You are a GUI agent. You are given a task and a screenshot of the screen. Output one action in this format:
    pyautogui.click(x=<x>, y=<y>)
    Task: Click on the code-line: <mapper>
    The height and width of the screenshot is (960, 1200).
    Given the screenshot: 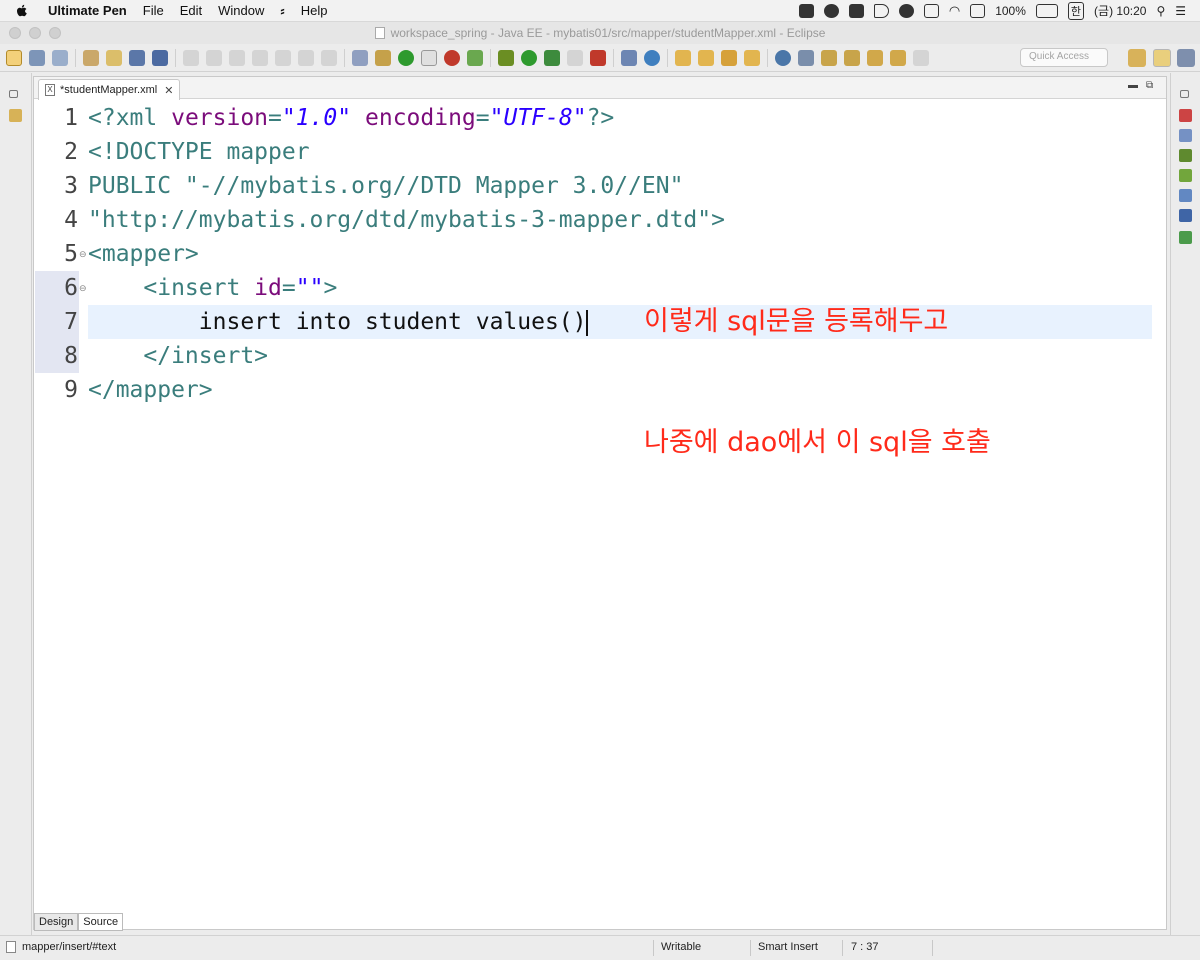 What is the action you would take?
    pyautogui.click(x=600, y=254)
    